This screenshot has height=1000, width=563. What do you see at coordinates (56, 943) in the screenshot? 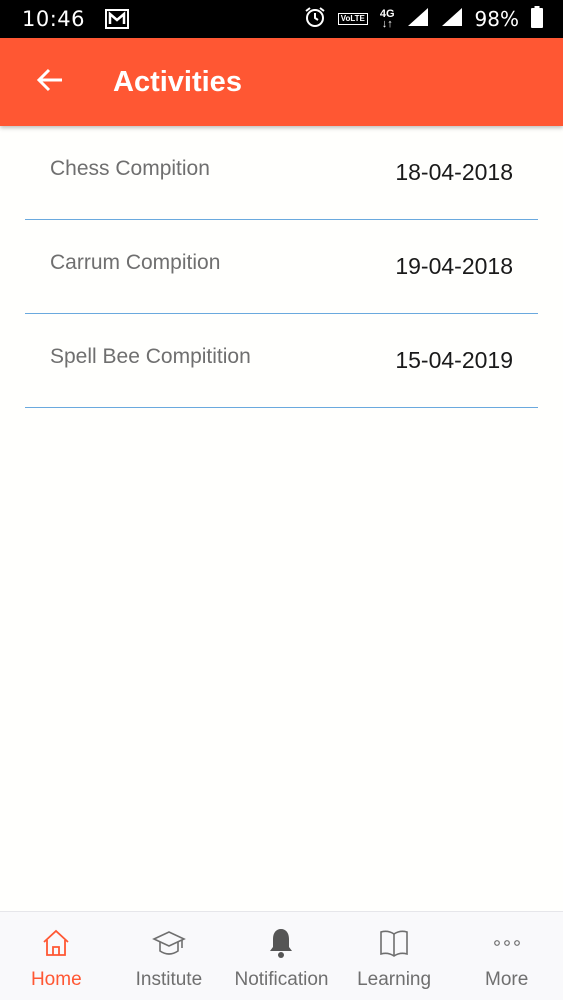
I see `home-icon` at bounding box center [56, 943].